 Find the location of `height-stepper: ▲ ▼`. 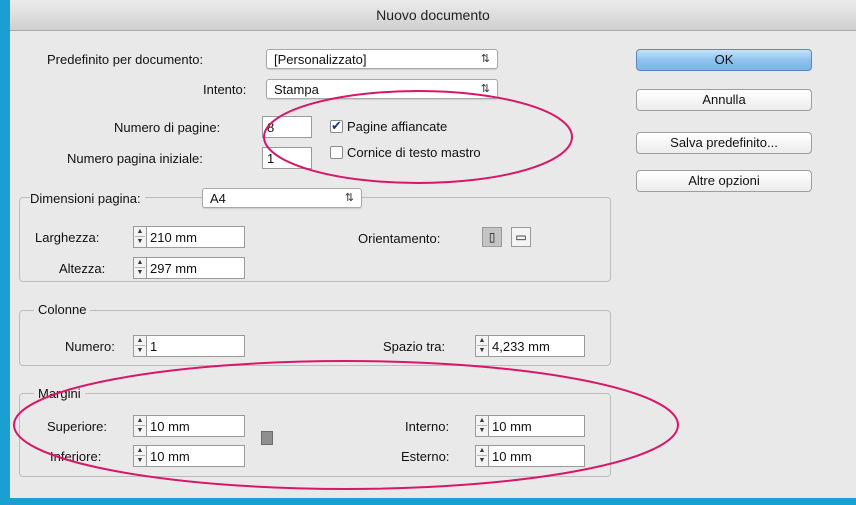

height-stepper: ▲ ▼ is located at coordinates (140, 268).